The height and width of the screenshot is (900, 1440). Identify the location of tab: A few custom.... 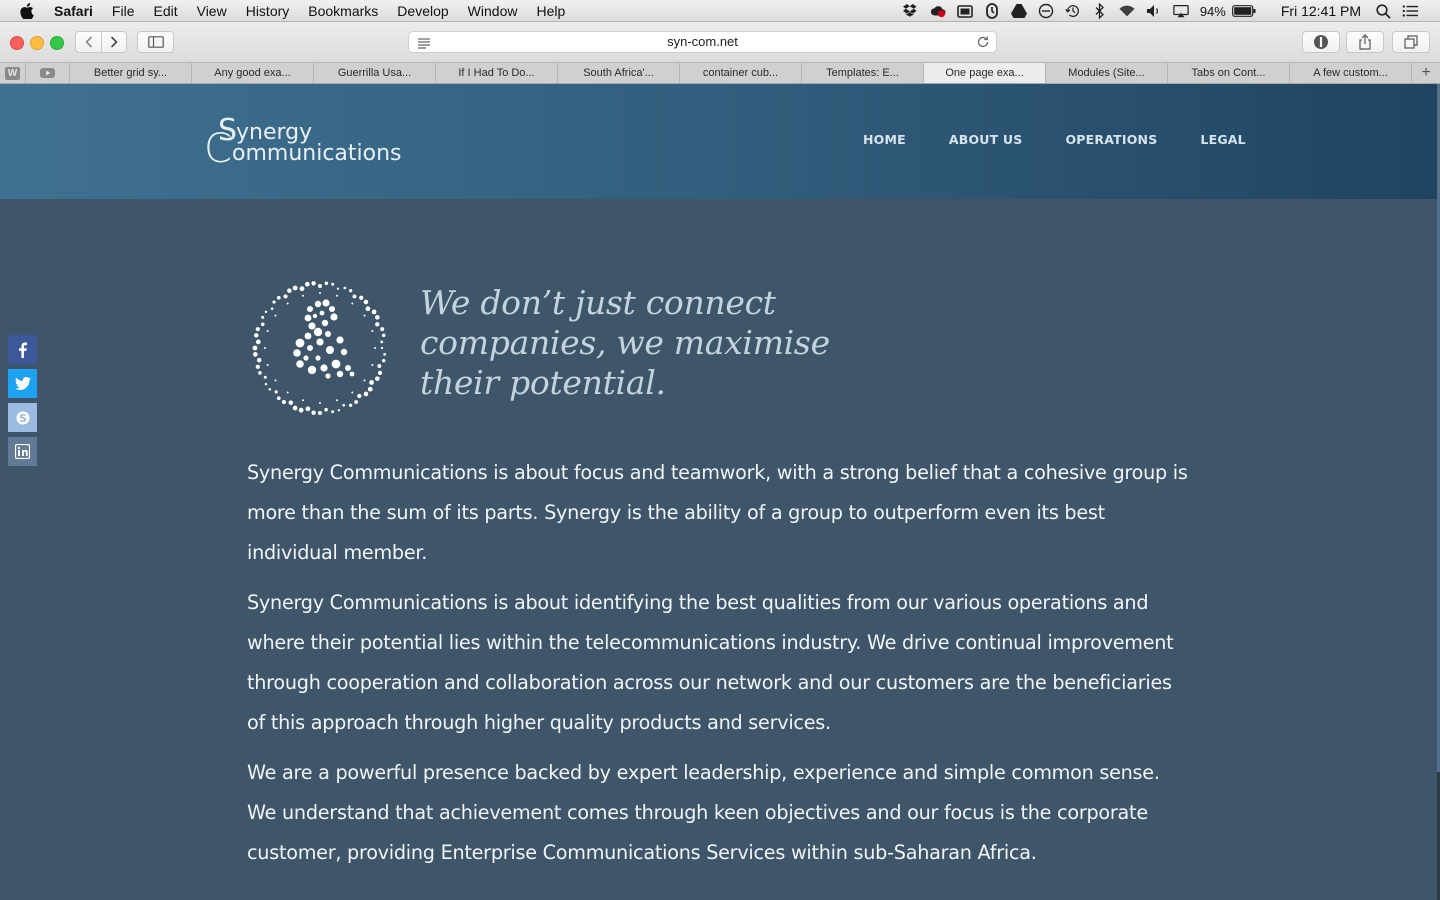
(1351, 73).